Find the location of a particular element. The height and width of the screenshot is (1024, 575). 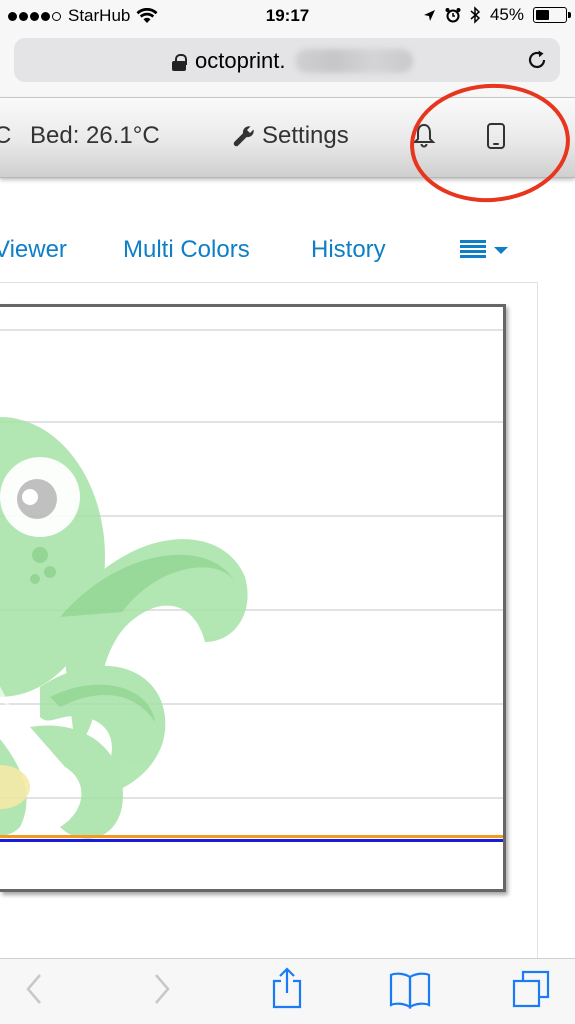

tab-multi-colors: Multi Colors is located at coordinates (186, 250).